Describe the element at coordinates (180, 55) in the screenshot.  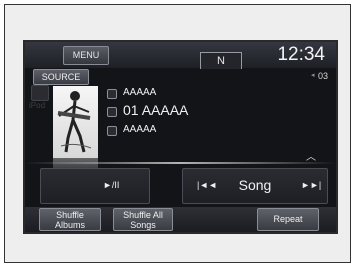
I see `top-bar: MENU N 12:34` at that location.